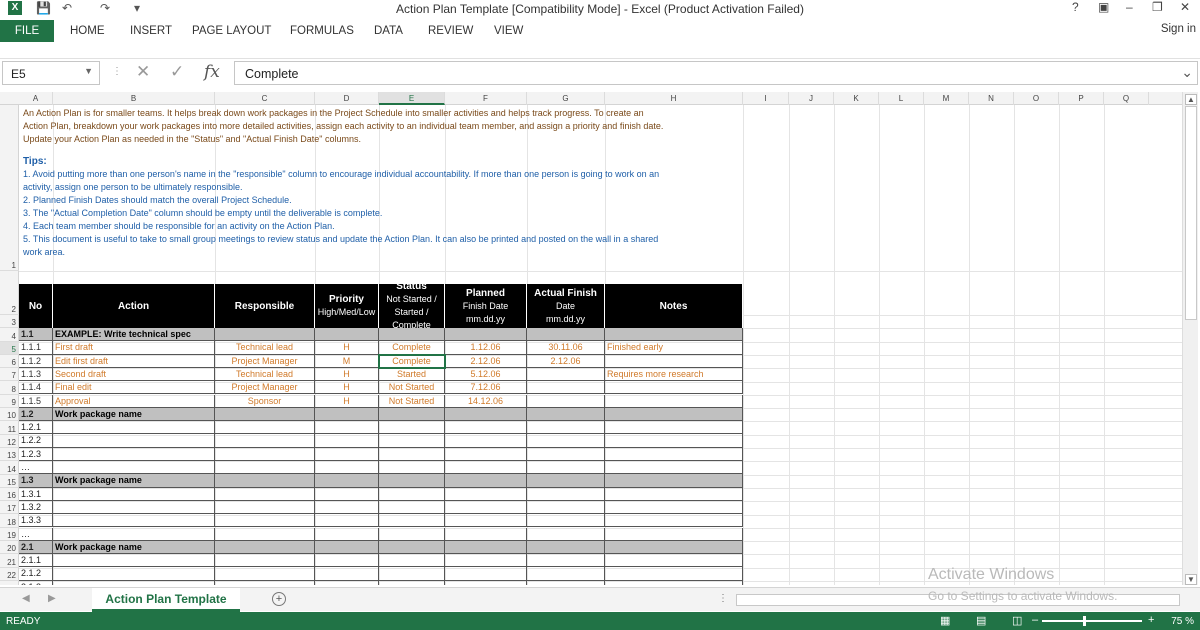 The height and width of the screenshot is (630, 1200). What do you see at coordinates (9, 441) in the screenshot?
I see `row-header-12: 12` at bounding box center [9, 441].